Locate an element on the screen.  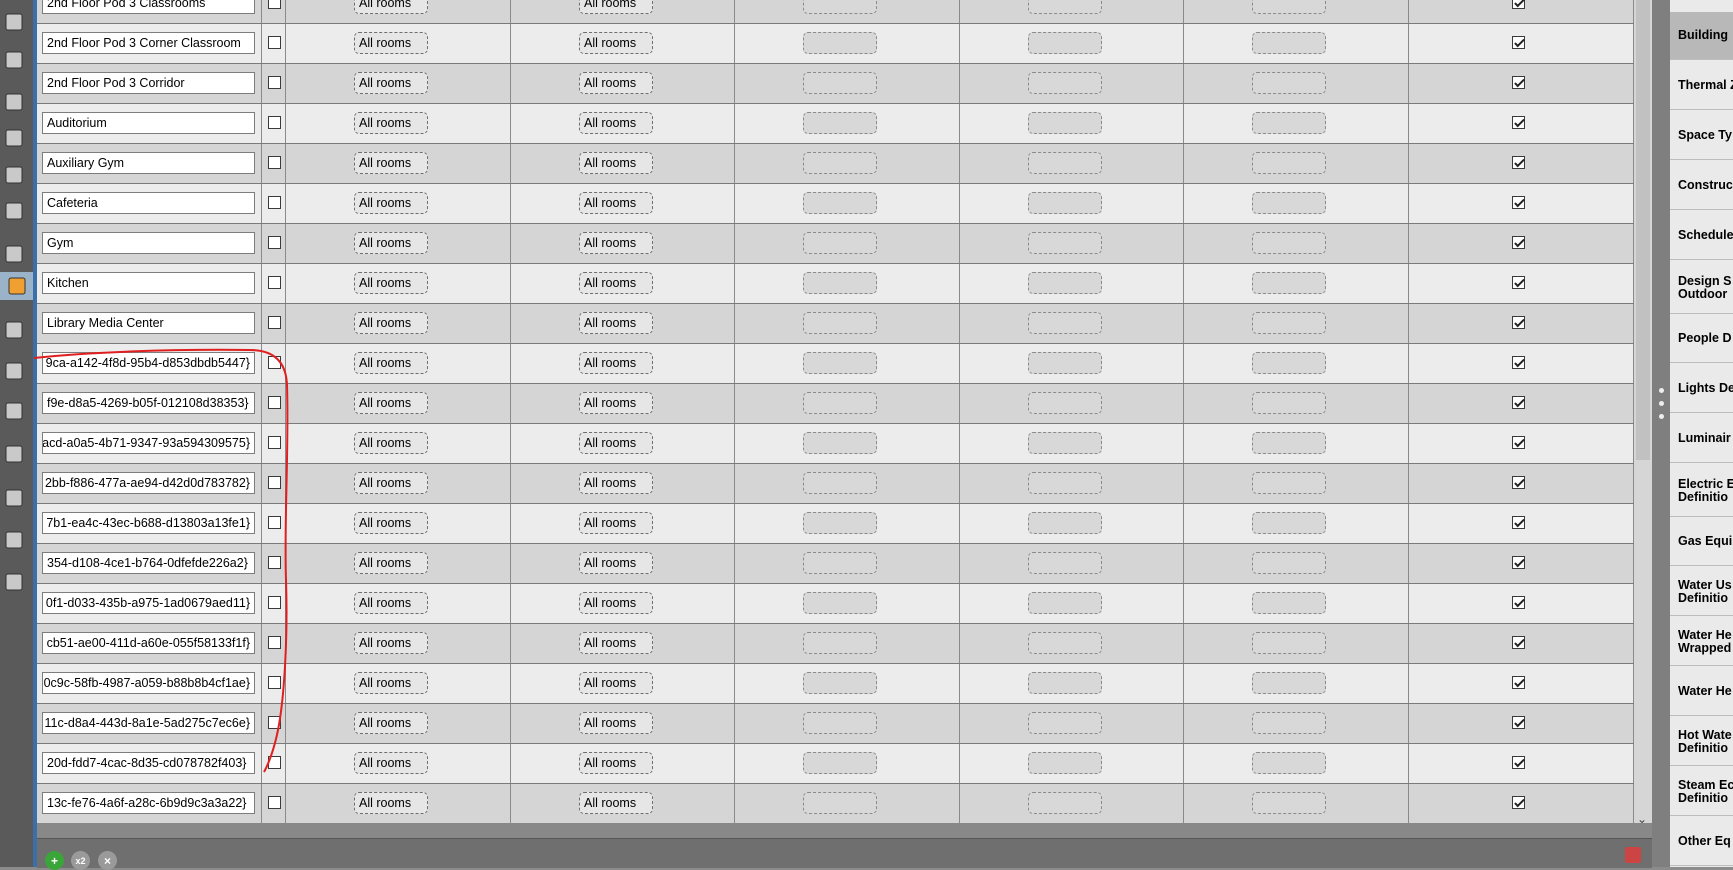
vertical-scrollbar: ⌄ is located at coordinates (1643, 413).